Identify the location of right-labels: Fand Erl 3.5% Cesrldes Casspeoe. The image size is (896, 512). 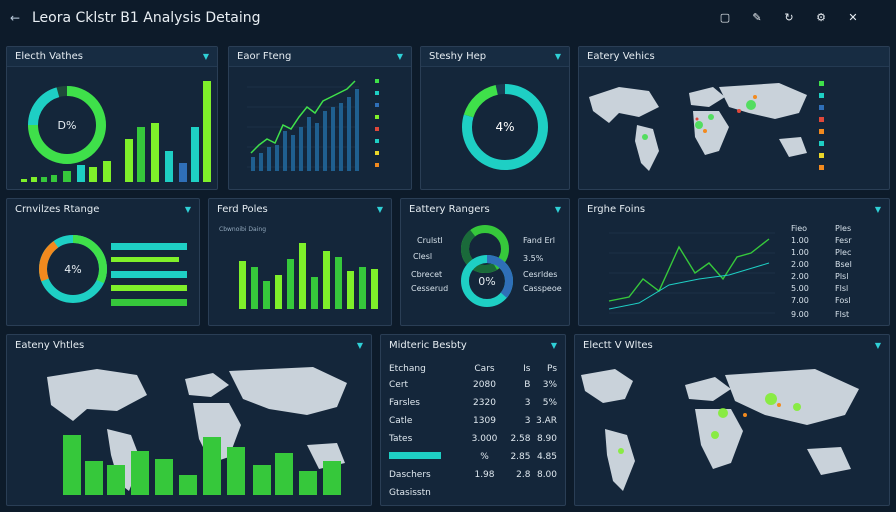
(542, 264).